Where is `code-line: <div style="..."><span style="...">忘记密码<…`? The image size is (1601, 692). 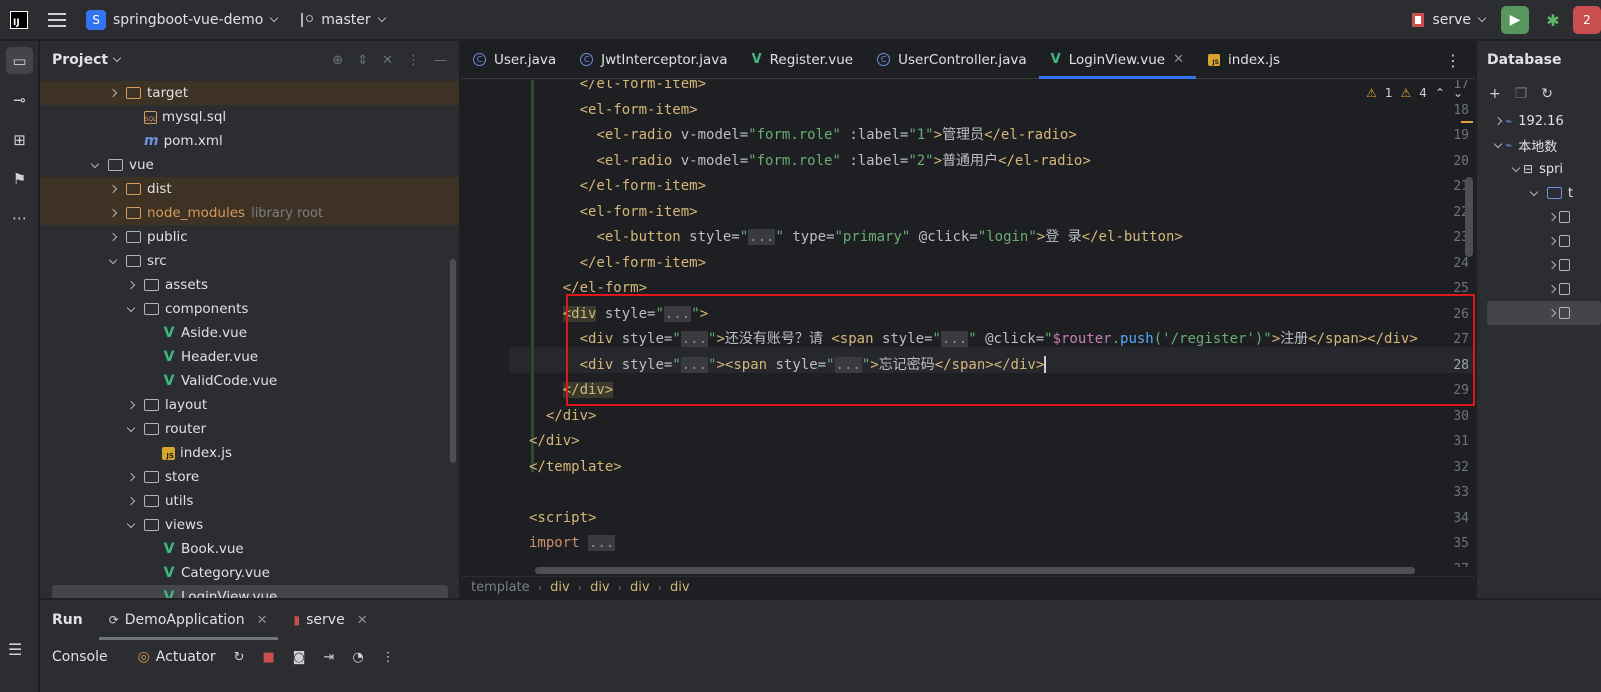 code-line: <div style="..."><span style="...">忘记密码<… is located at coordinates (788, 366).